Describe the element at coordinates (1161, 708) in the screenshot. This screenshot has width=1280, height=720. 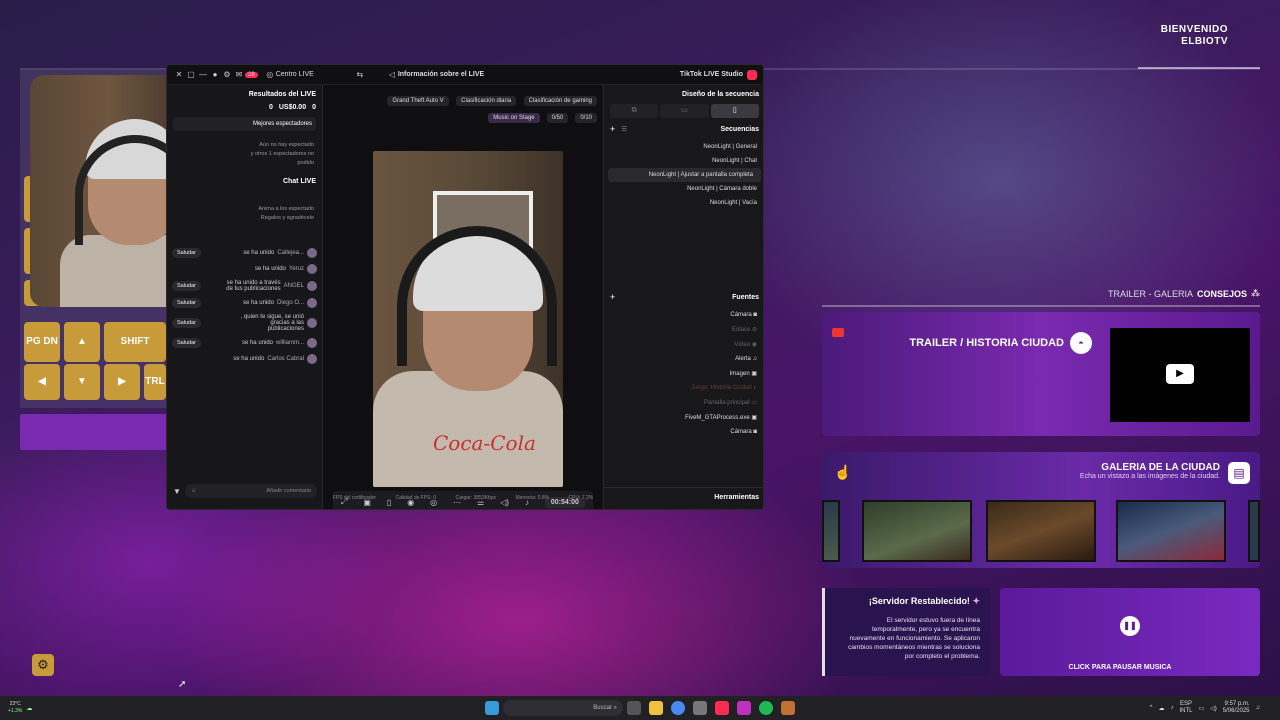
I see `cloud-icon: ☁` at that location.